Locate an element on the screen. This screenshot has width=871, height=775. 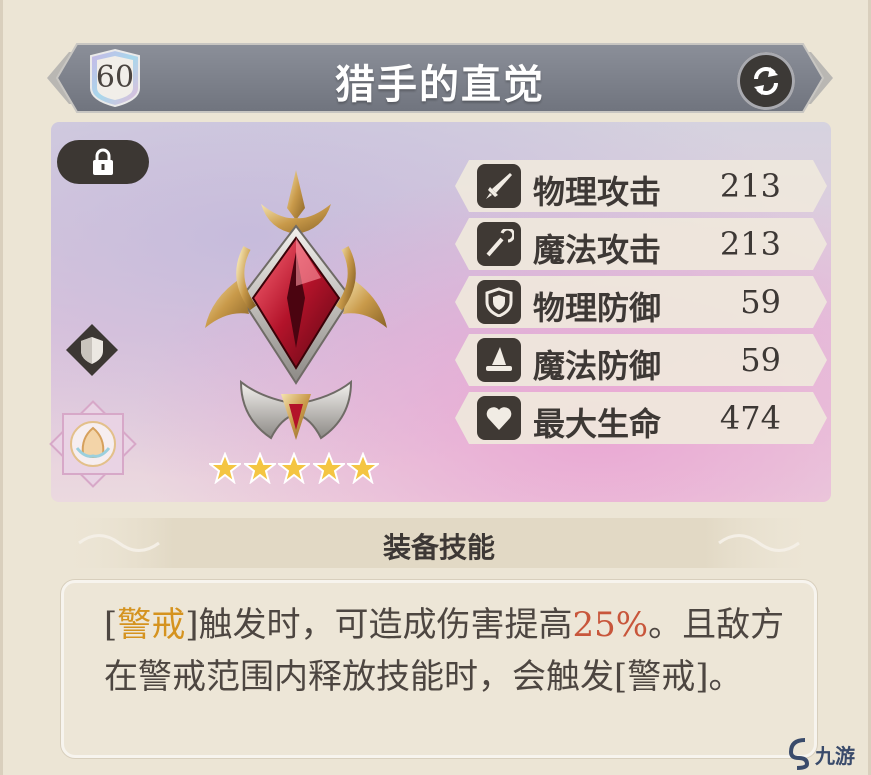
stat-value: 474 is located at coordinates (750, 418).